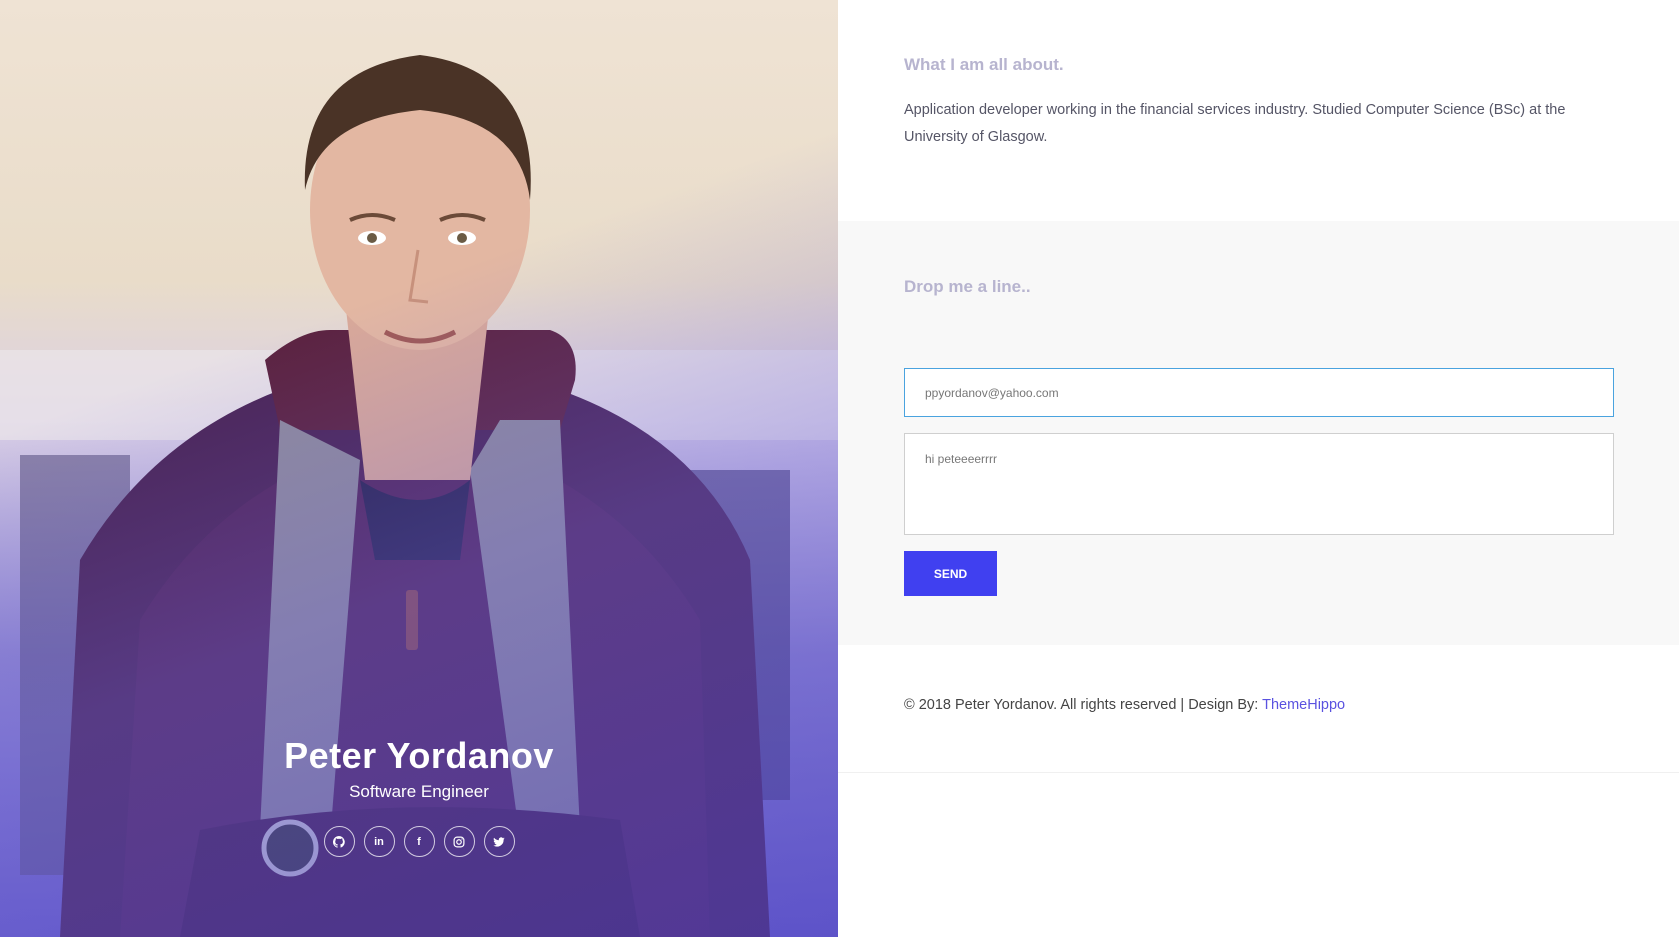 The image size is (1679, 937). Describe the element at coordinates (1303, 705) in the screenshot. I see `themehippo-link: ThemeHippo` at that location.